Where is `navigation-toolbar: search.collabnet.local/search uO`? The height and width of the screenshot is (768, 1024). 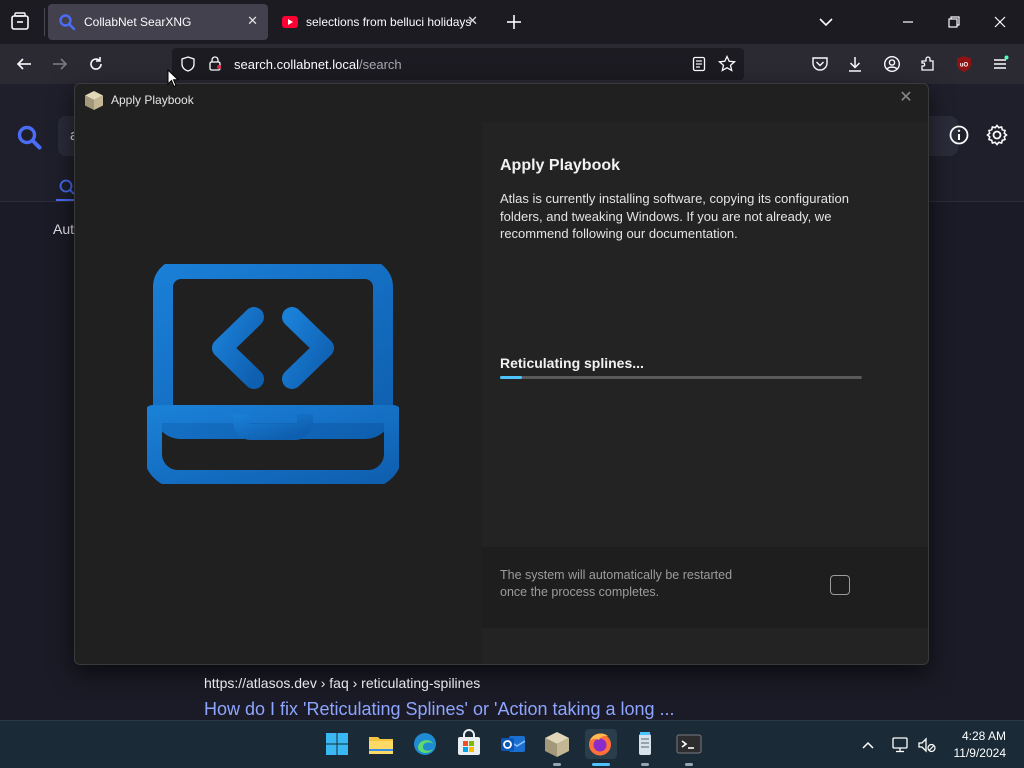 navigation-toolbar: search.collabnet.local/search uO is located at coordinates (512, 64).